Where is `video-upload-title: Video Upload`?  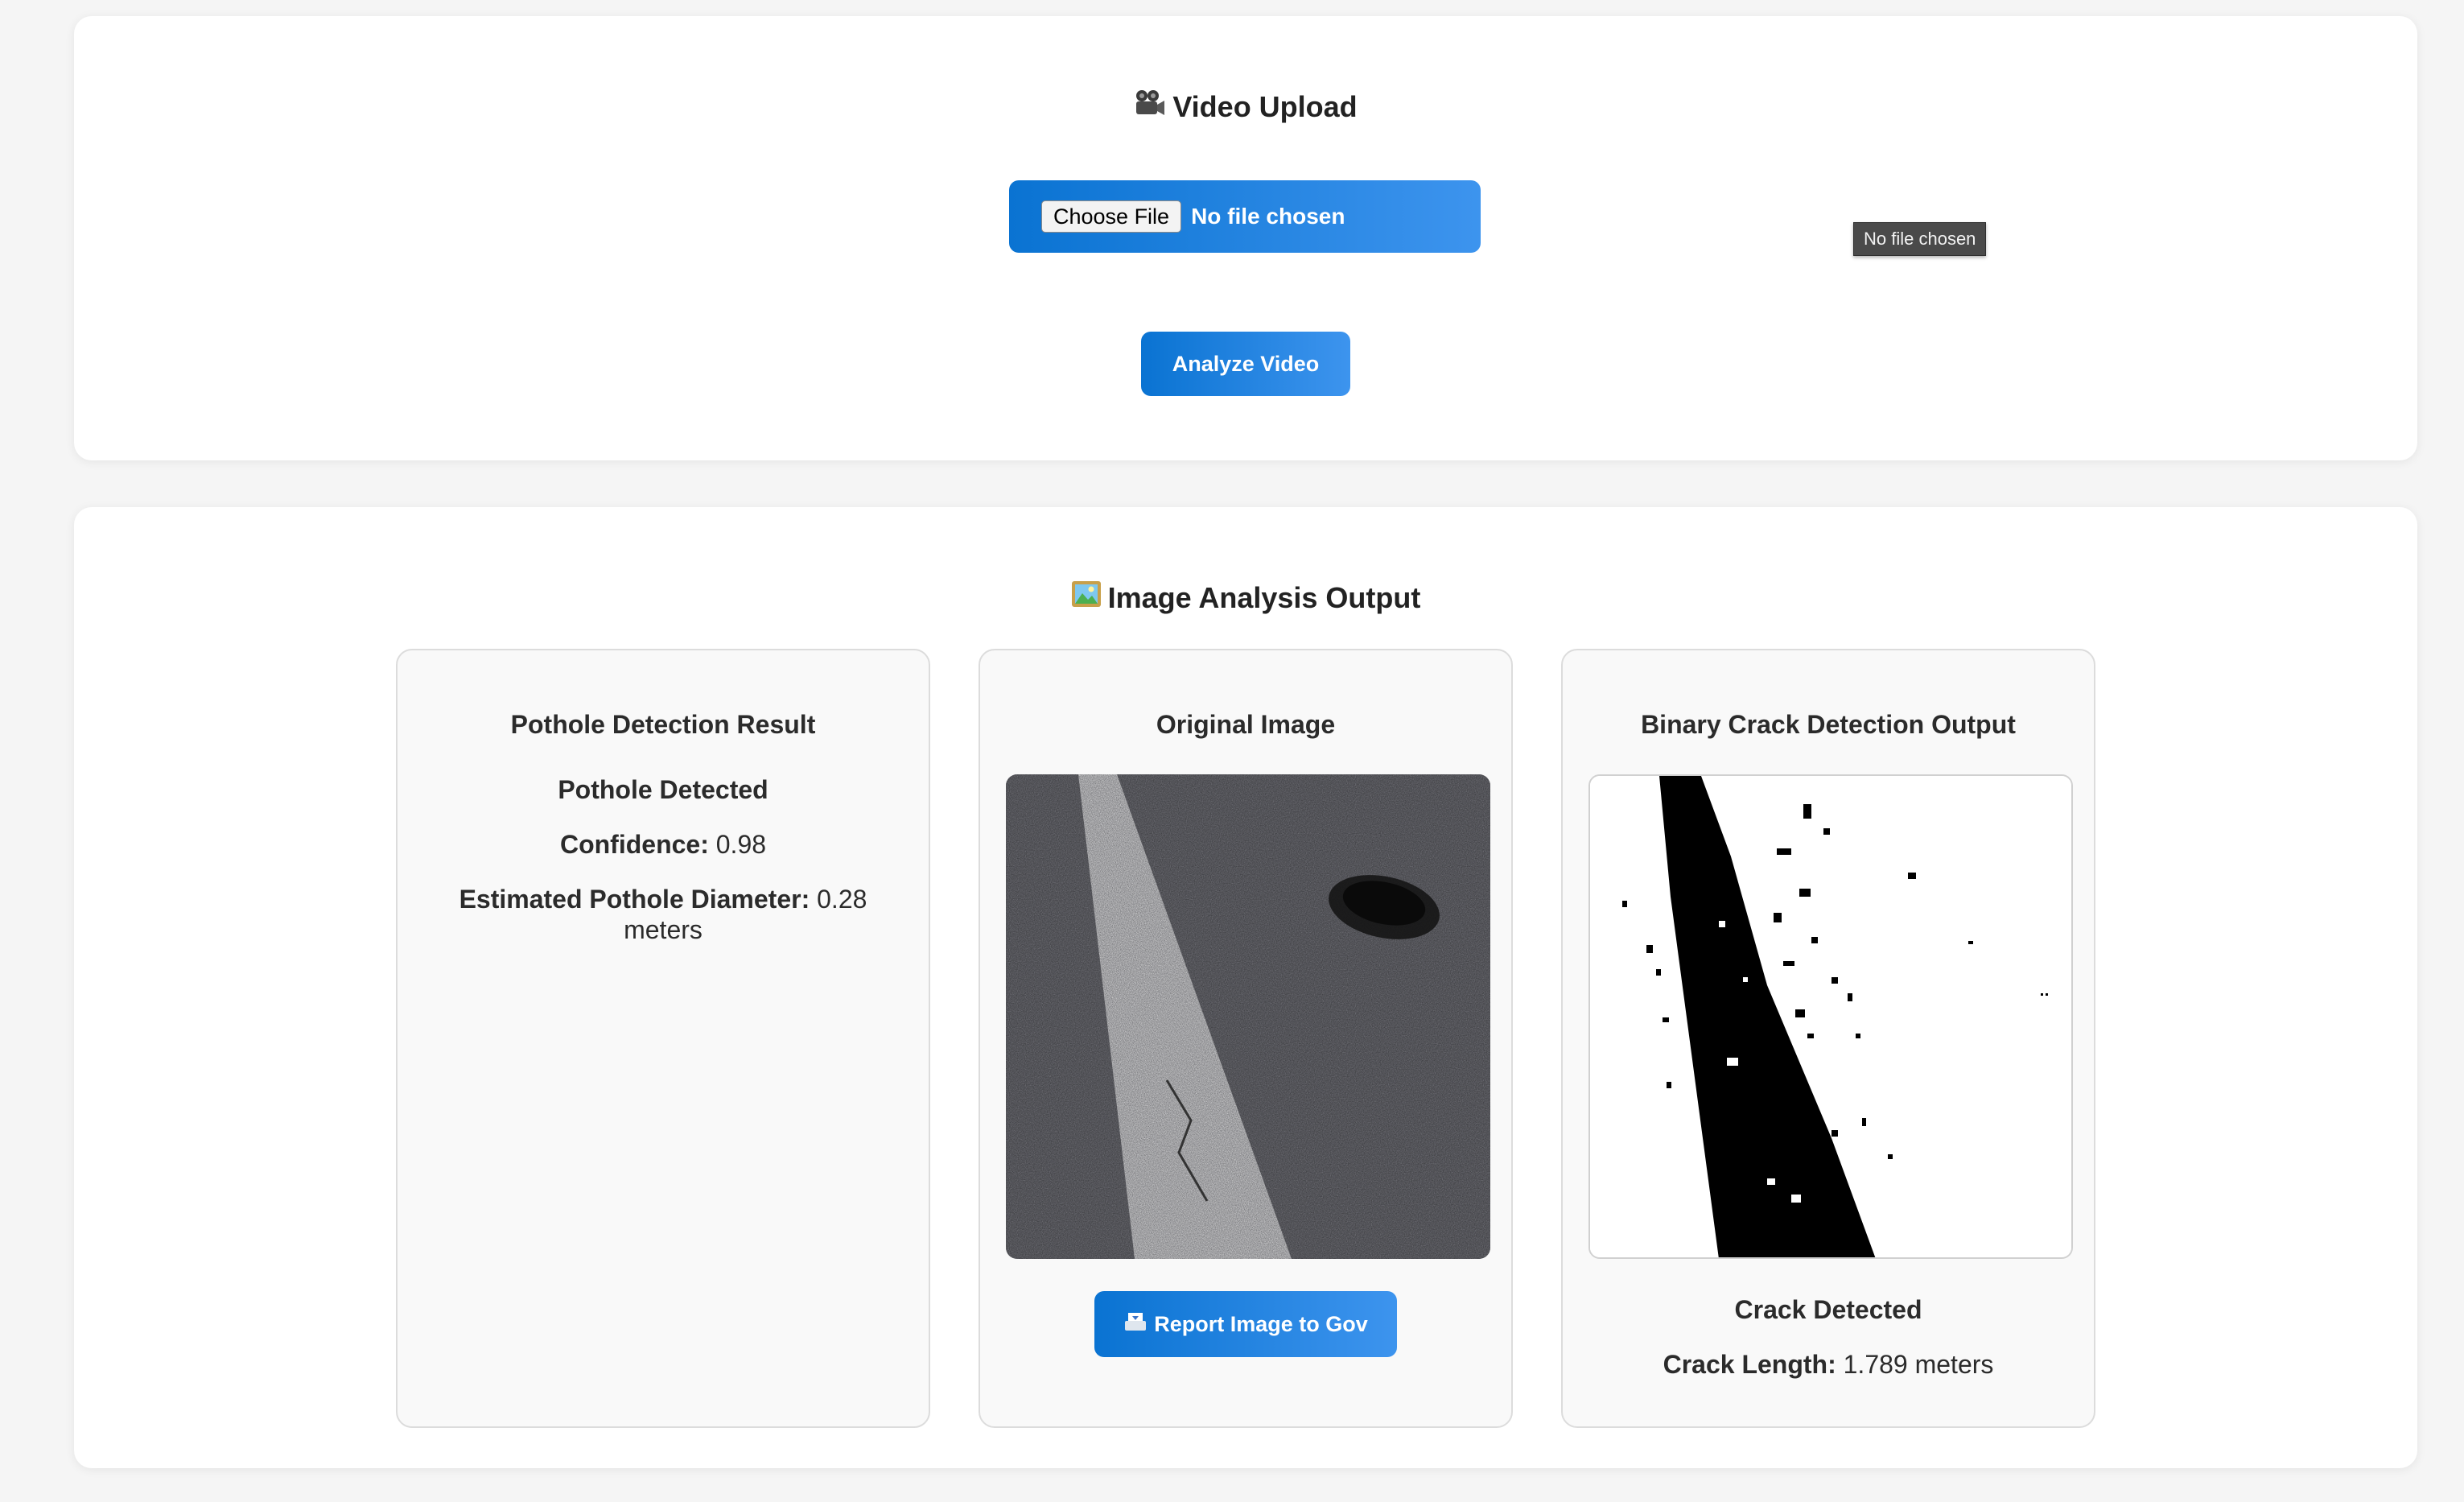 video-upload-title: Video Upload is located at coordinates (1265, 106).